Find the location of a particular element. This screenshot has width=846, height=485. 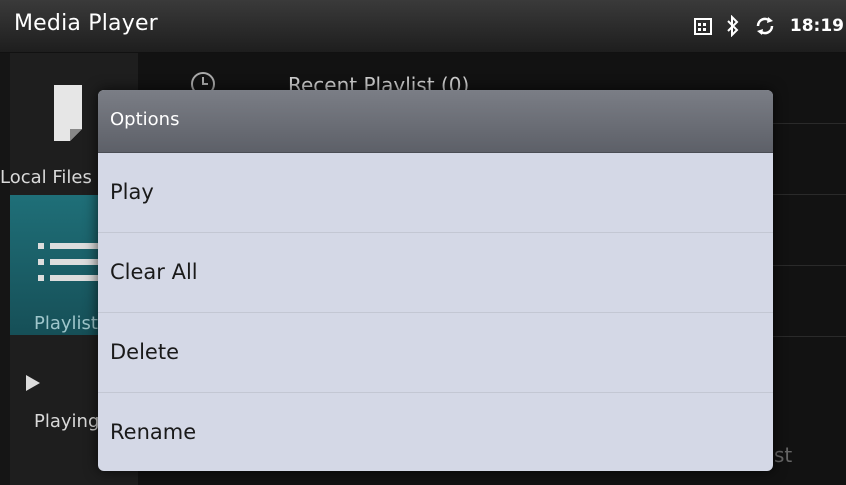

calendar-icon is located at coordinates (702, 26).